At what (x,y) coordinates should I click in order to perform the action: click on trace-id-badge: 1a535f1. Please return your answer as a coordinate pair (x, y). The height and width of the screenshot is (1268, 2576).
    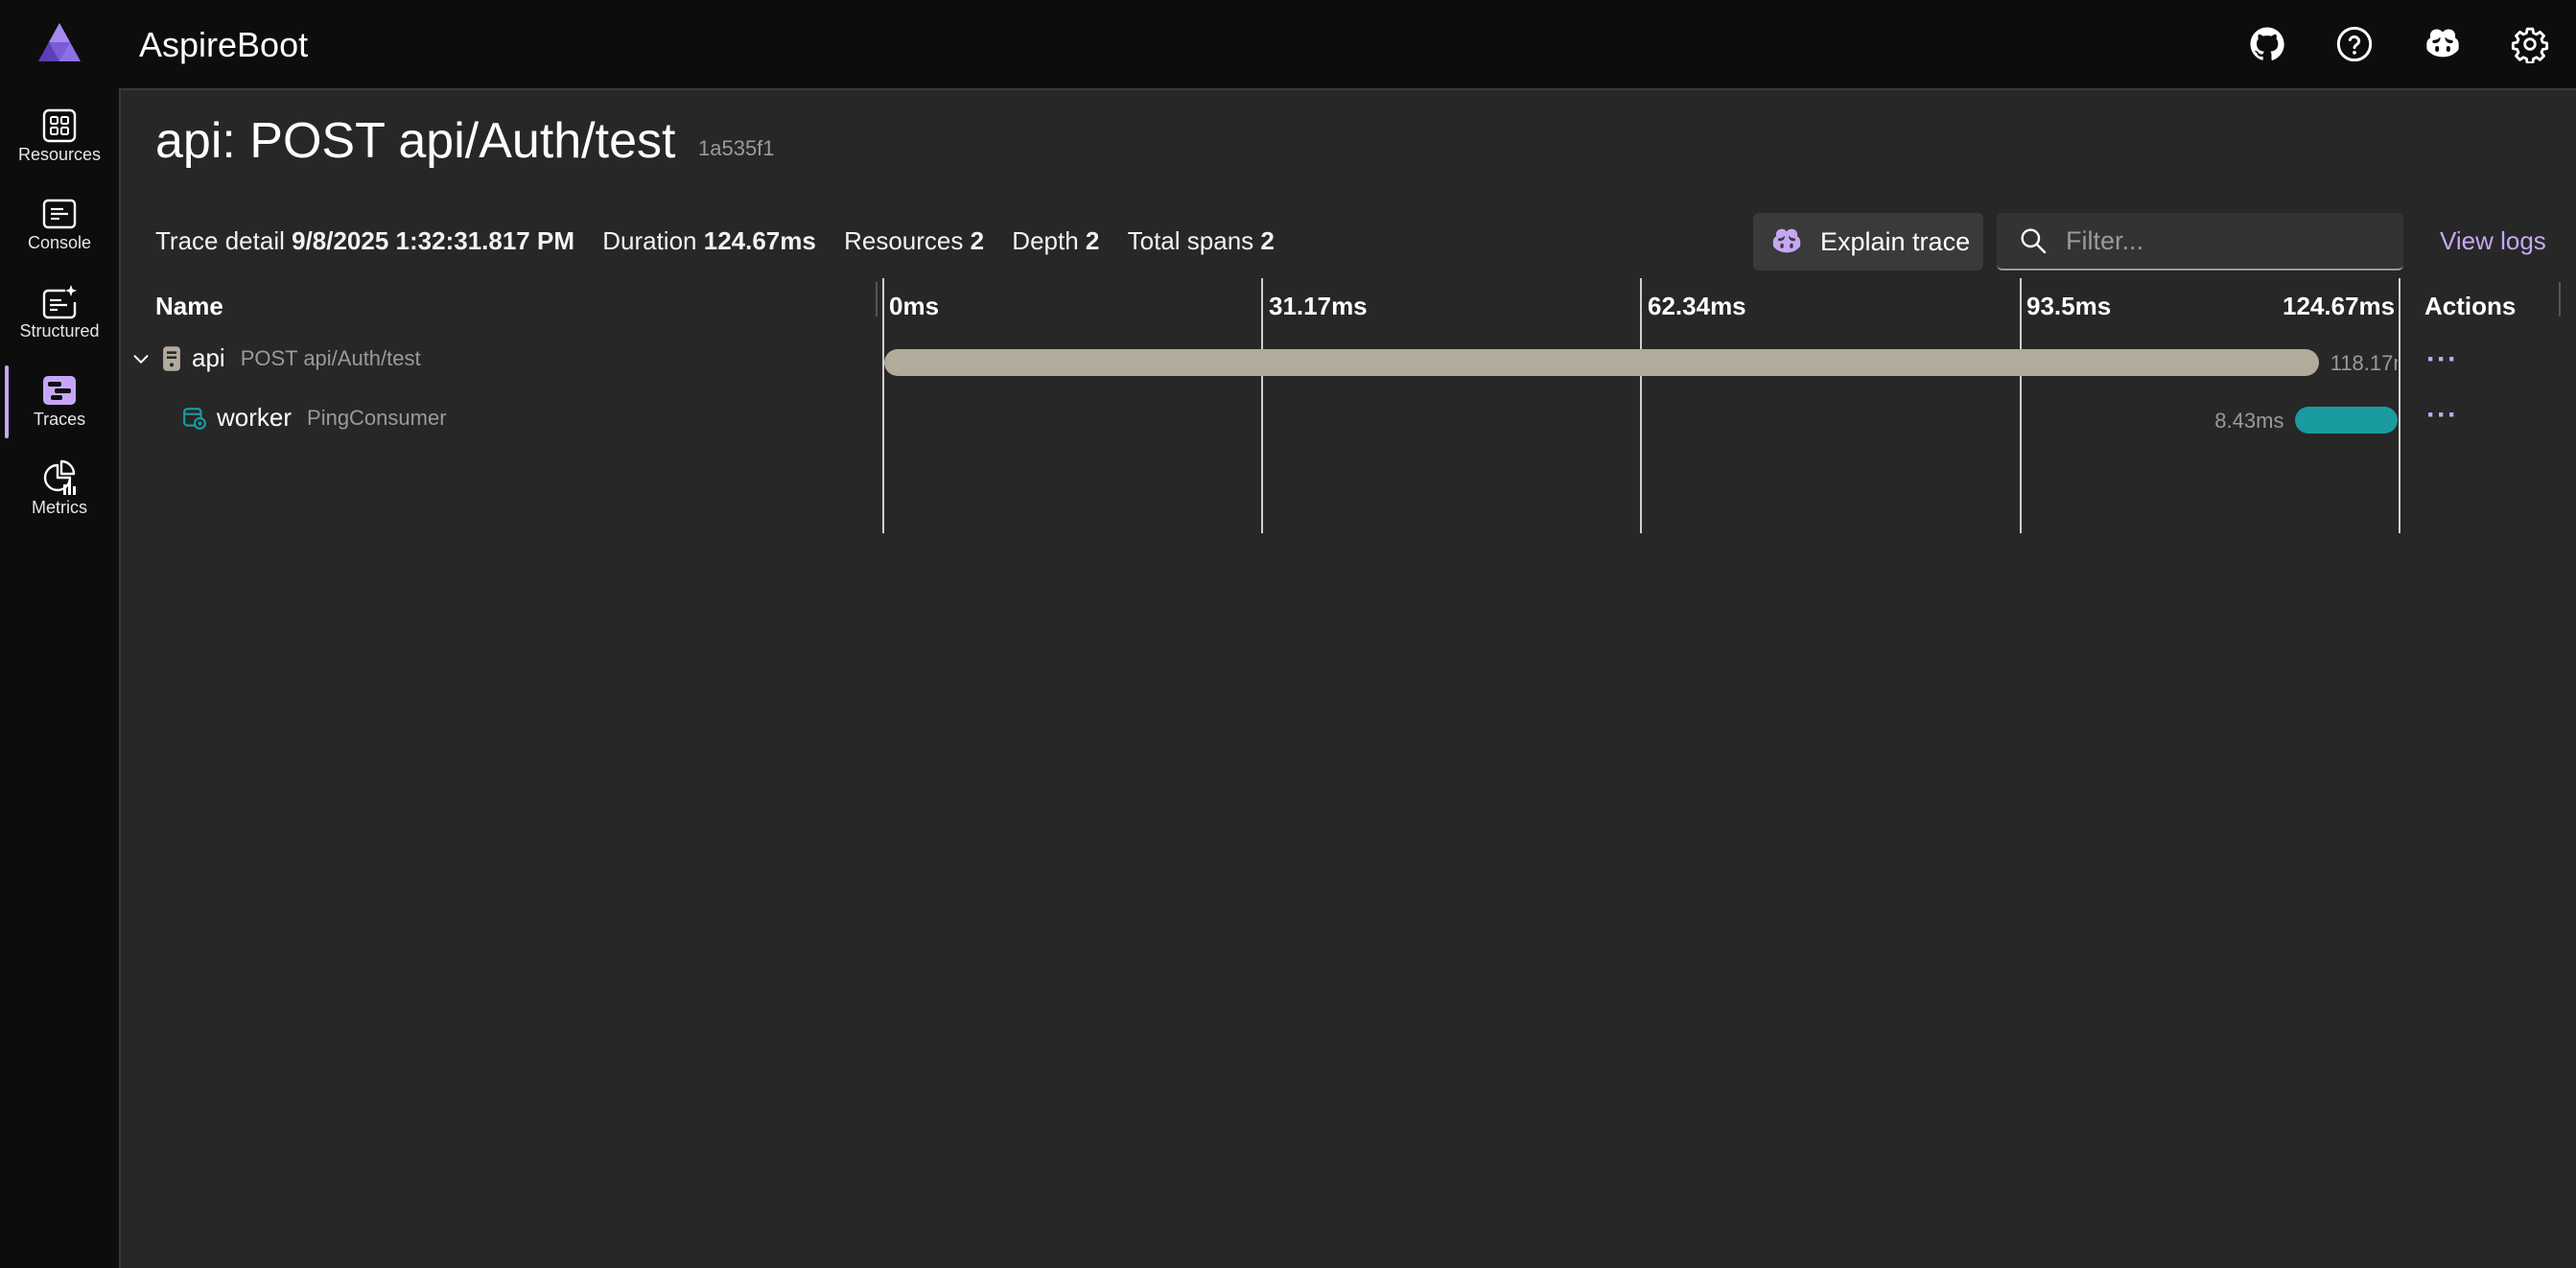
    Looking at the image, I should click on (736, 148).